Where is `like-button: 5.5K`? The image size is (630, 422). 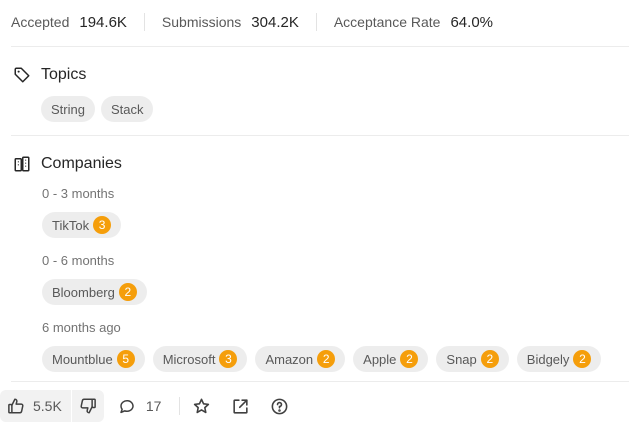 like-button: 5.5K is located at coordinates (35, 406).